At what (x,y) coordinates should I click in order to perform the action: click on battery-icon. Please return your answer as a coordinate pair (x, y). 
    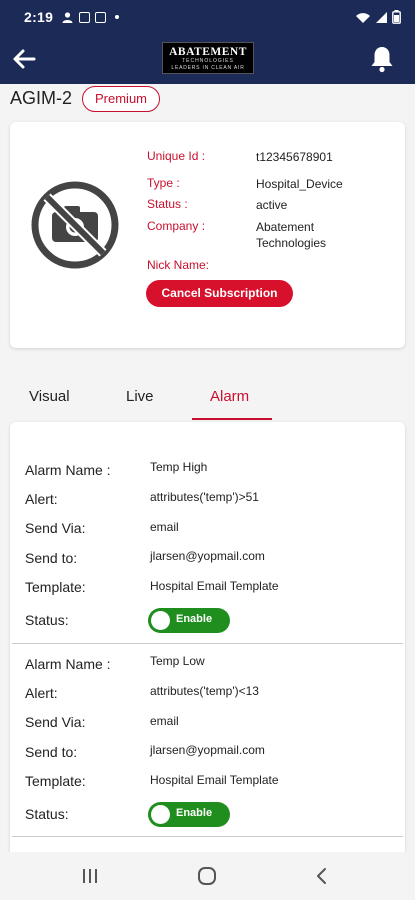
    Looking at the image, I should click on (396, 17).